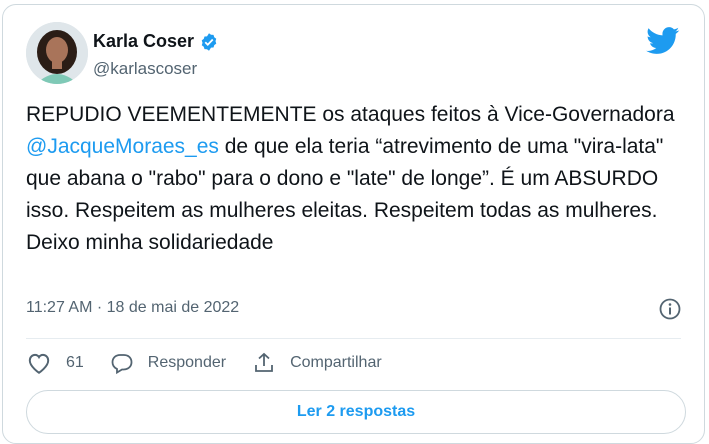 Image resolution: width=709 pixels, height=444 pixels. Describe the element at coordinates (336, 362) in the screenshot. I see `share-label: Compartilhar` at that location.